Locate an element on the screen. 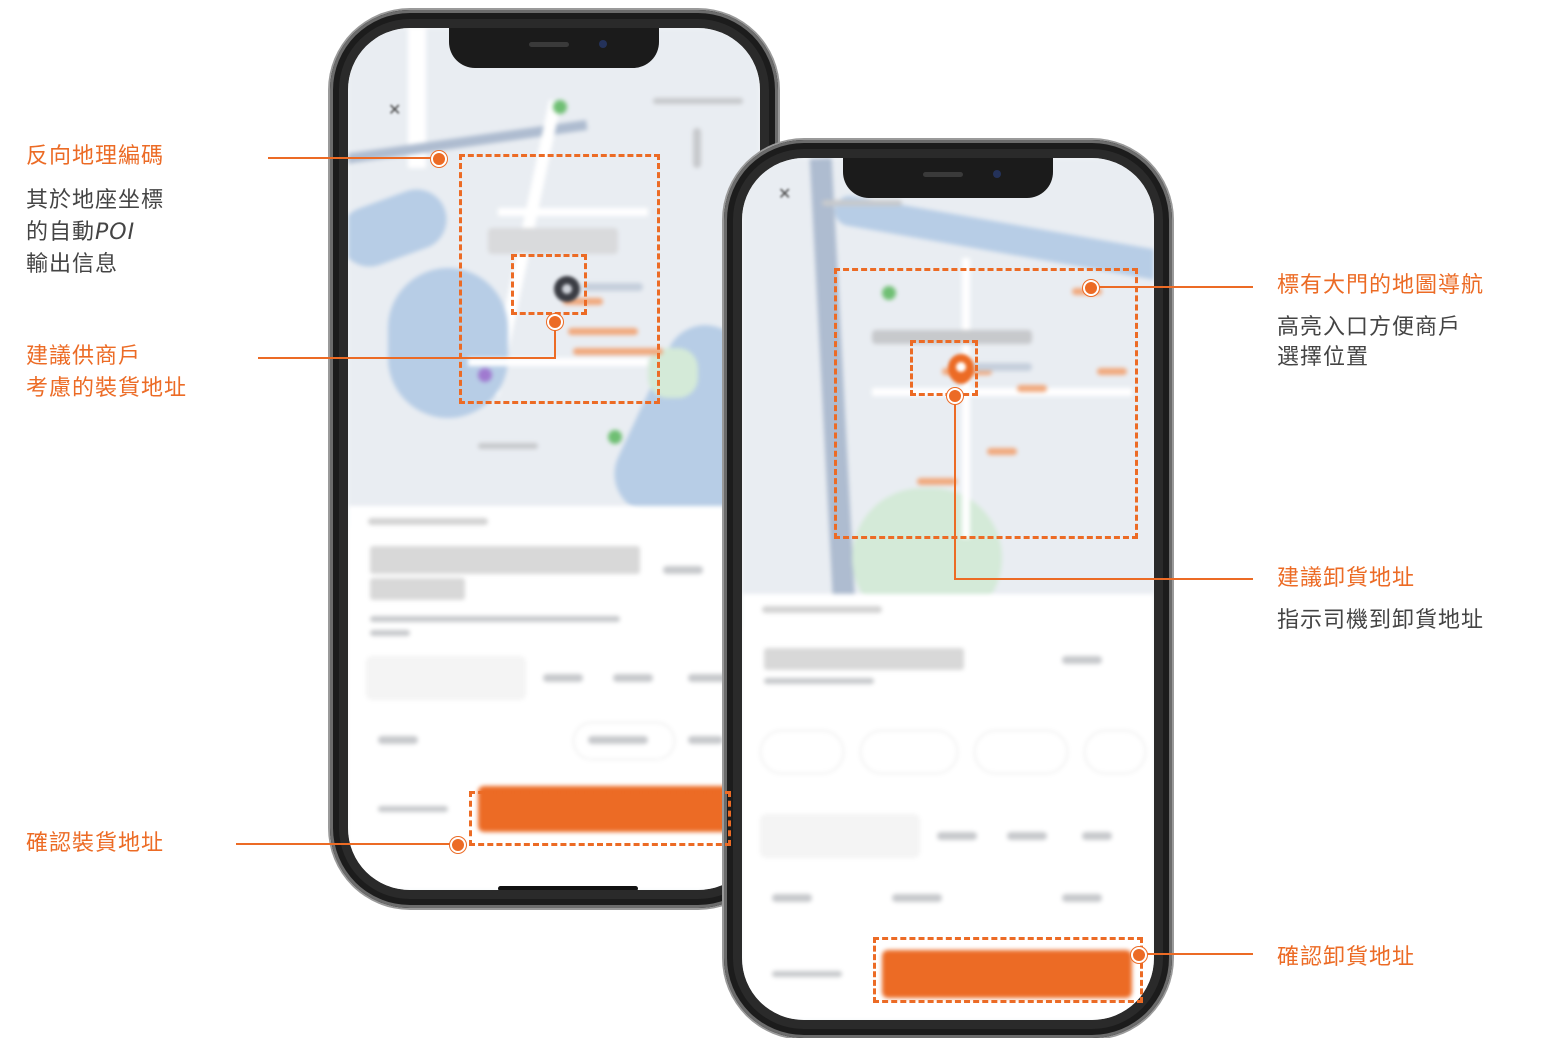  annotation-title: 確認裝貨地址 is located at coordinates (95, 843).